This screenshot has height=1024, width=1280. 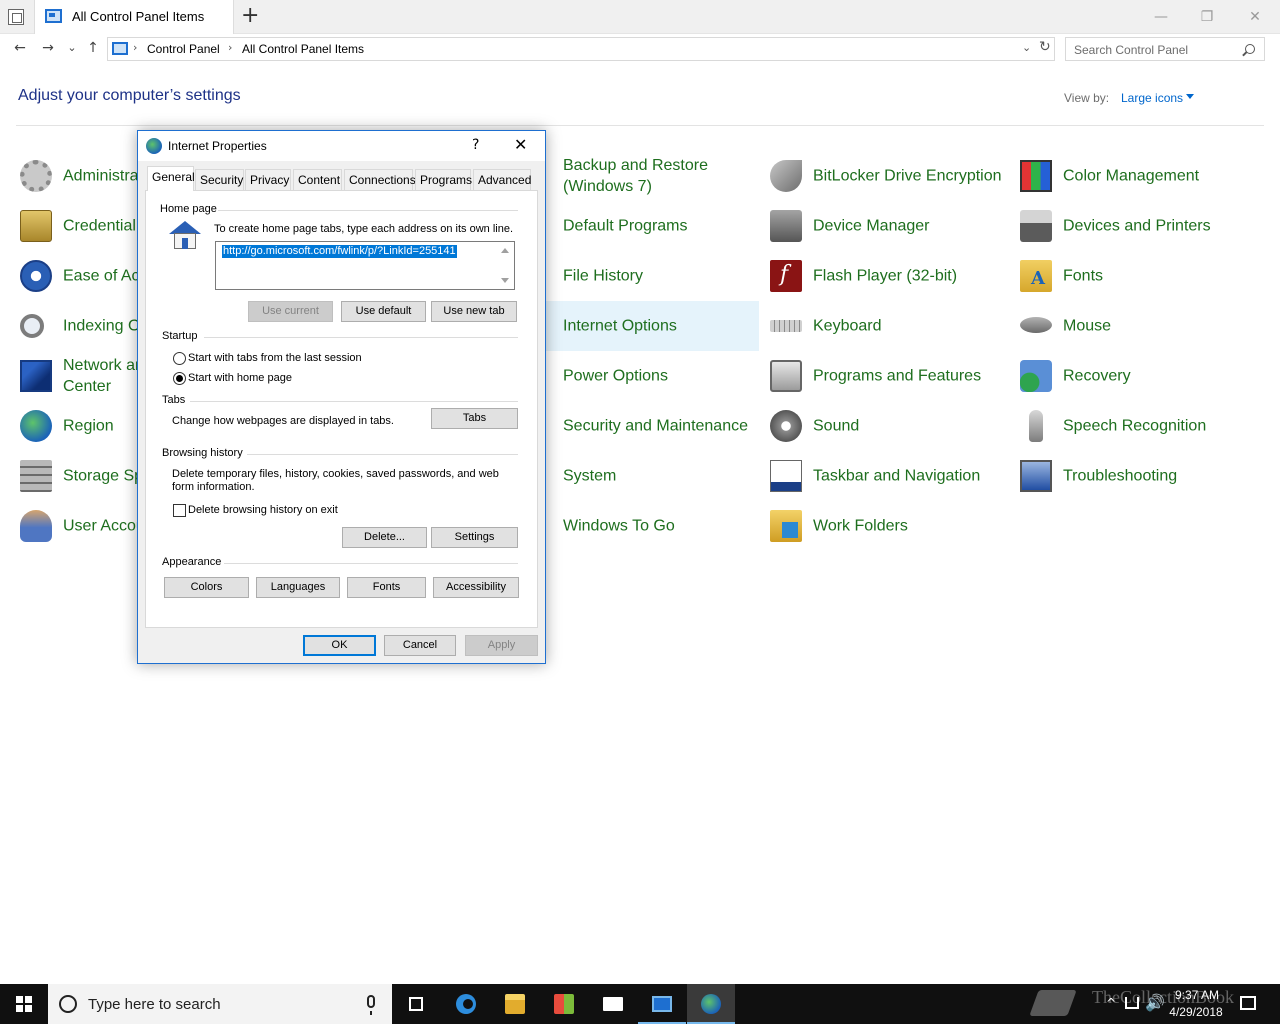 I want to click on microphone-icon, so click(x=371, y=1005).